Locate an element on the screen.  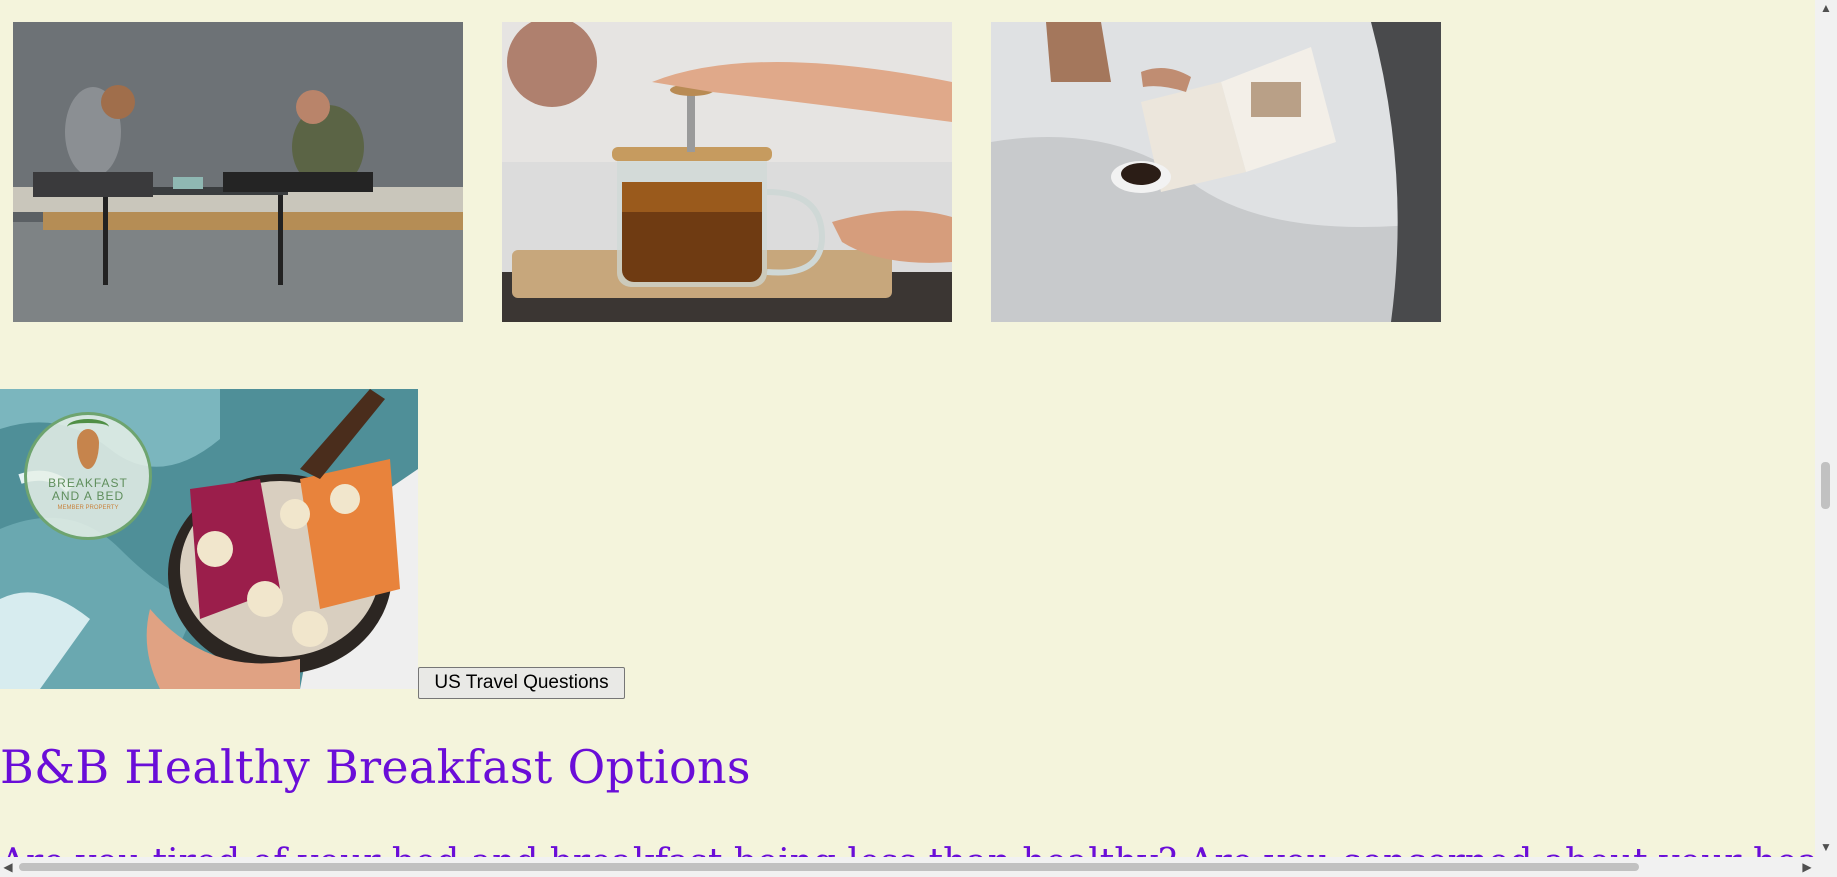
horizontal-scroll-thumb is located at coordinates (829, 867).